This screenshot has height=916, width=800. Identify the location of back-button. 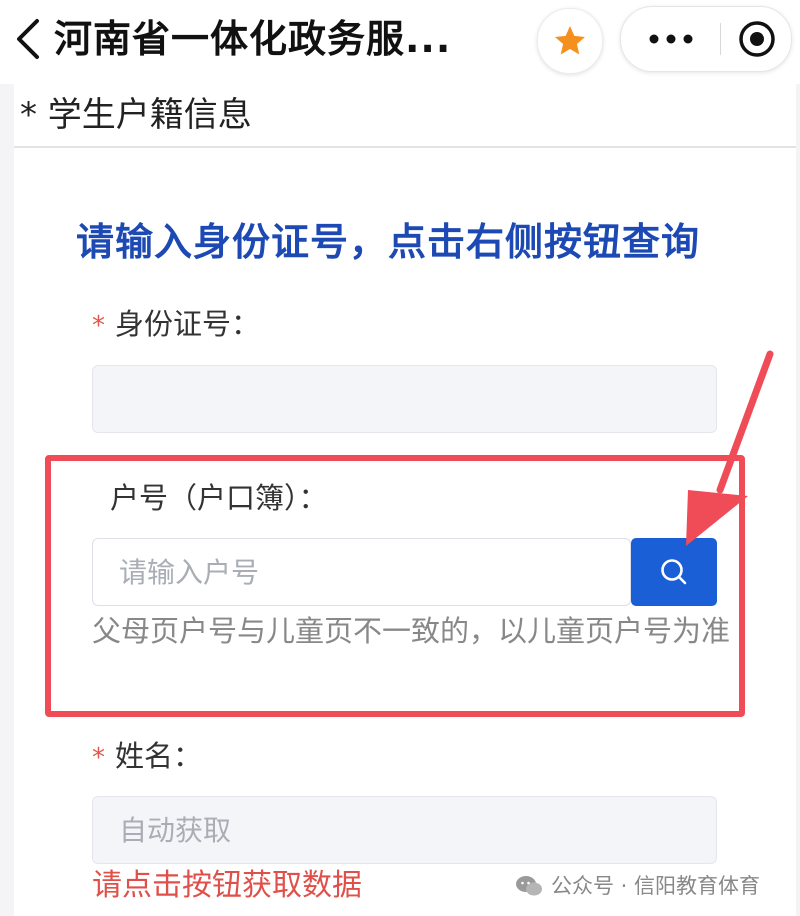
(28, 39).